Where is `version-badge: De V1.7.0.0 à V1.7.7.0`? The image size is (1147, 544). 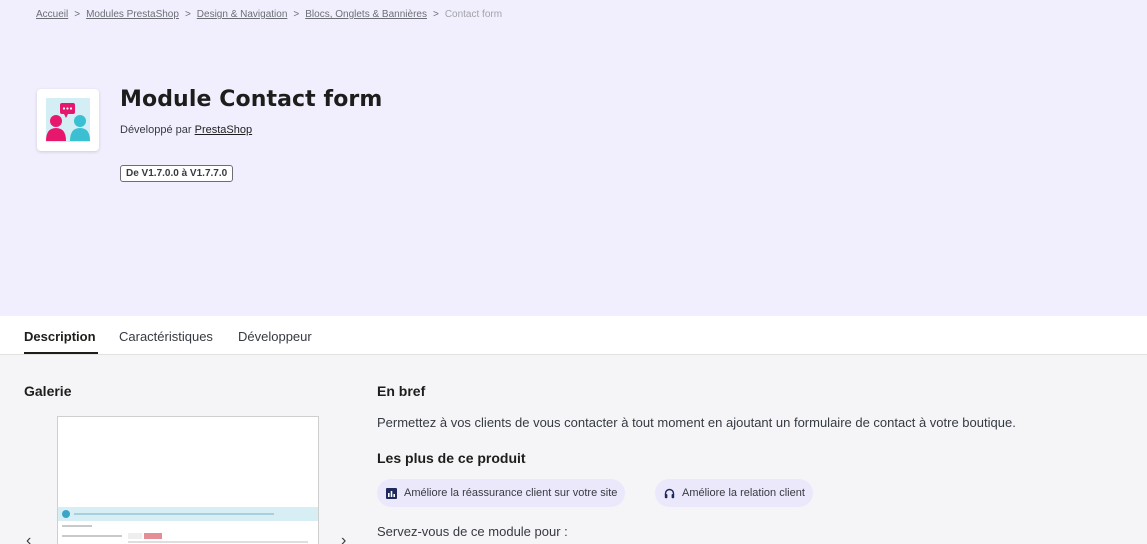
version-badge: De V1.7.0.0 à V1.7.7.0 is located at coordinates (177, 173).